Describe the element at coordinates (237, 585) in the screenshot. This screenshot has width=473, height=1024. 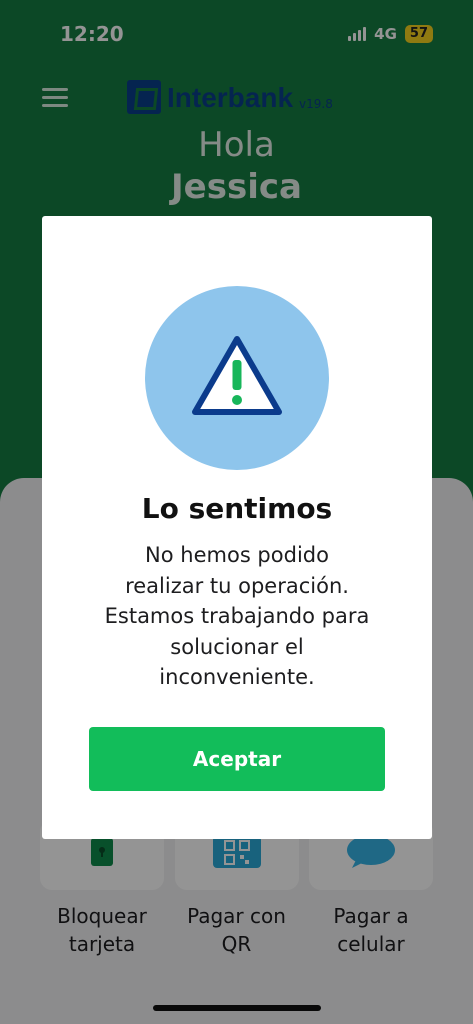
I see `dialog-message-line: realizar tu operación.` at that location.